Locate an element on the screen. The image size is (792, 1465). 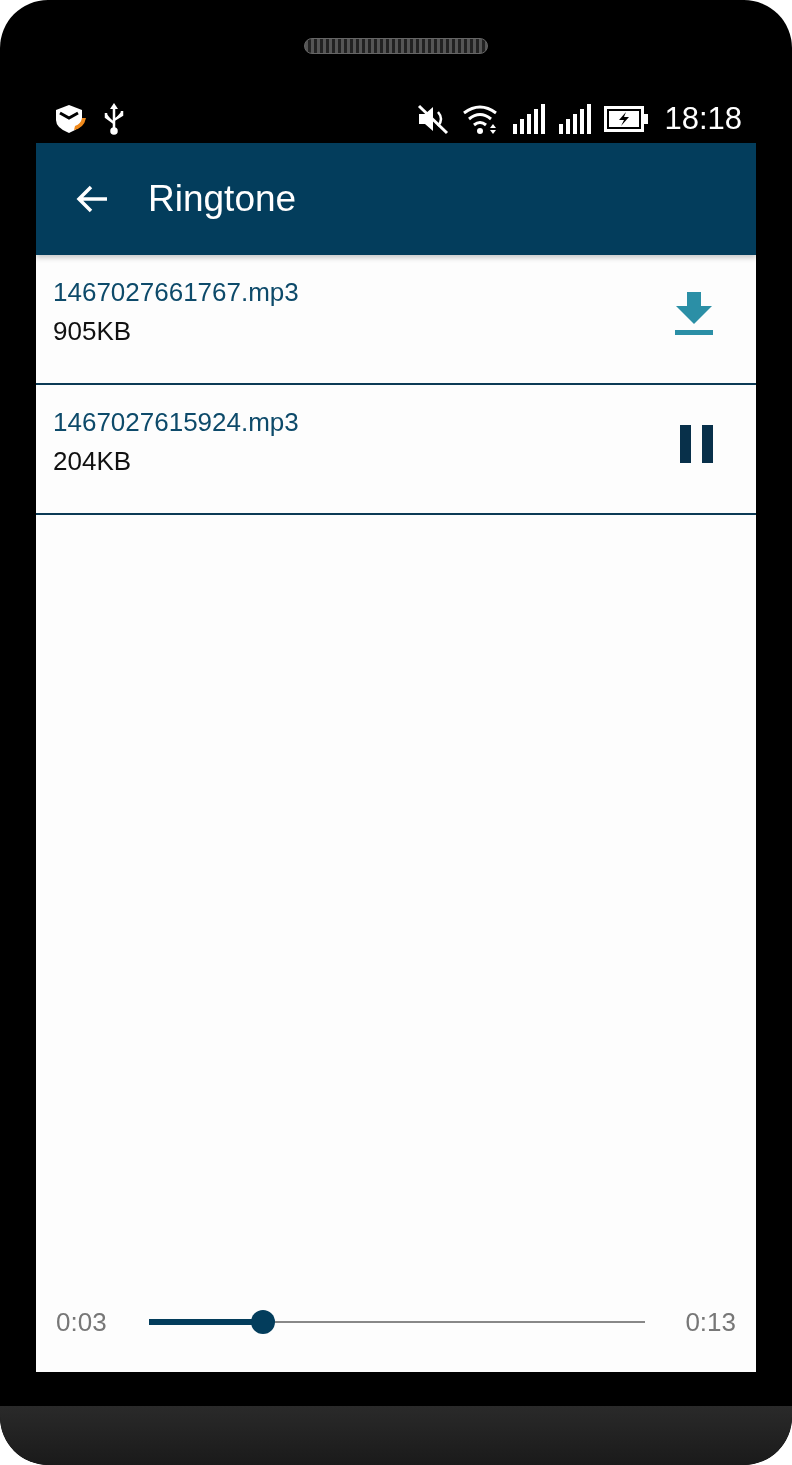
total-time: 0:13 is located at coordinates (710, 1322).